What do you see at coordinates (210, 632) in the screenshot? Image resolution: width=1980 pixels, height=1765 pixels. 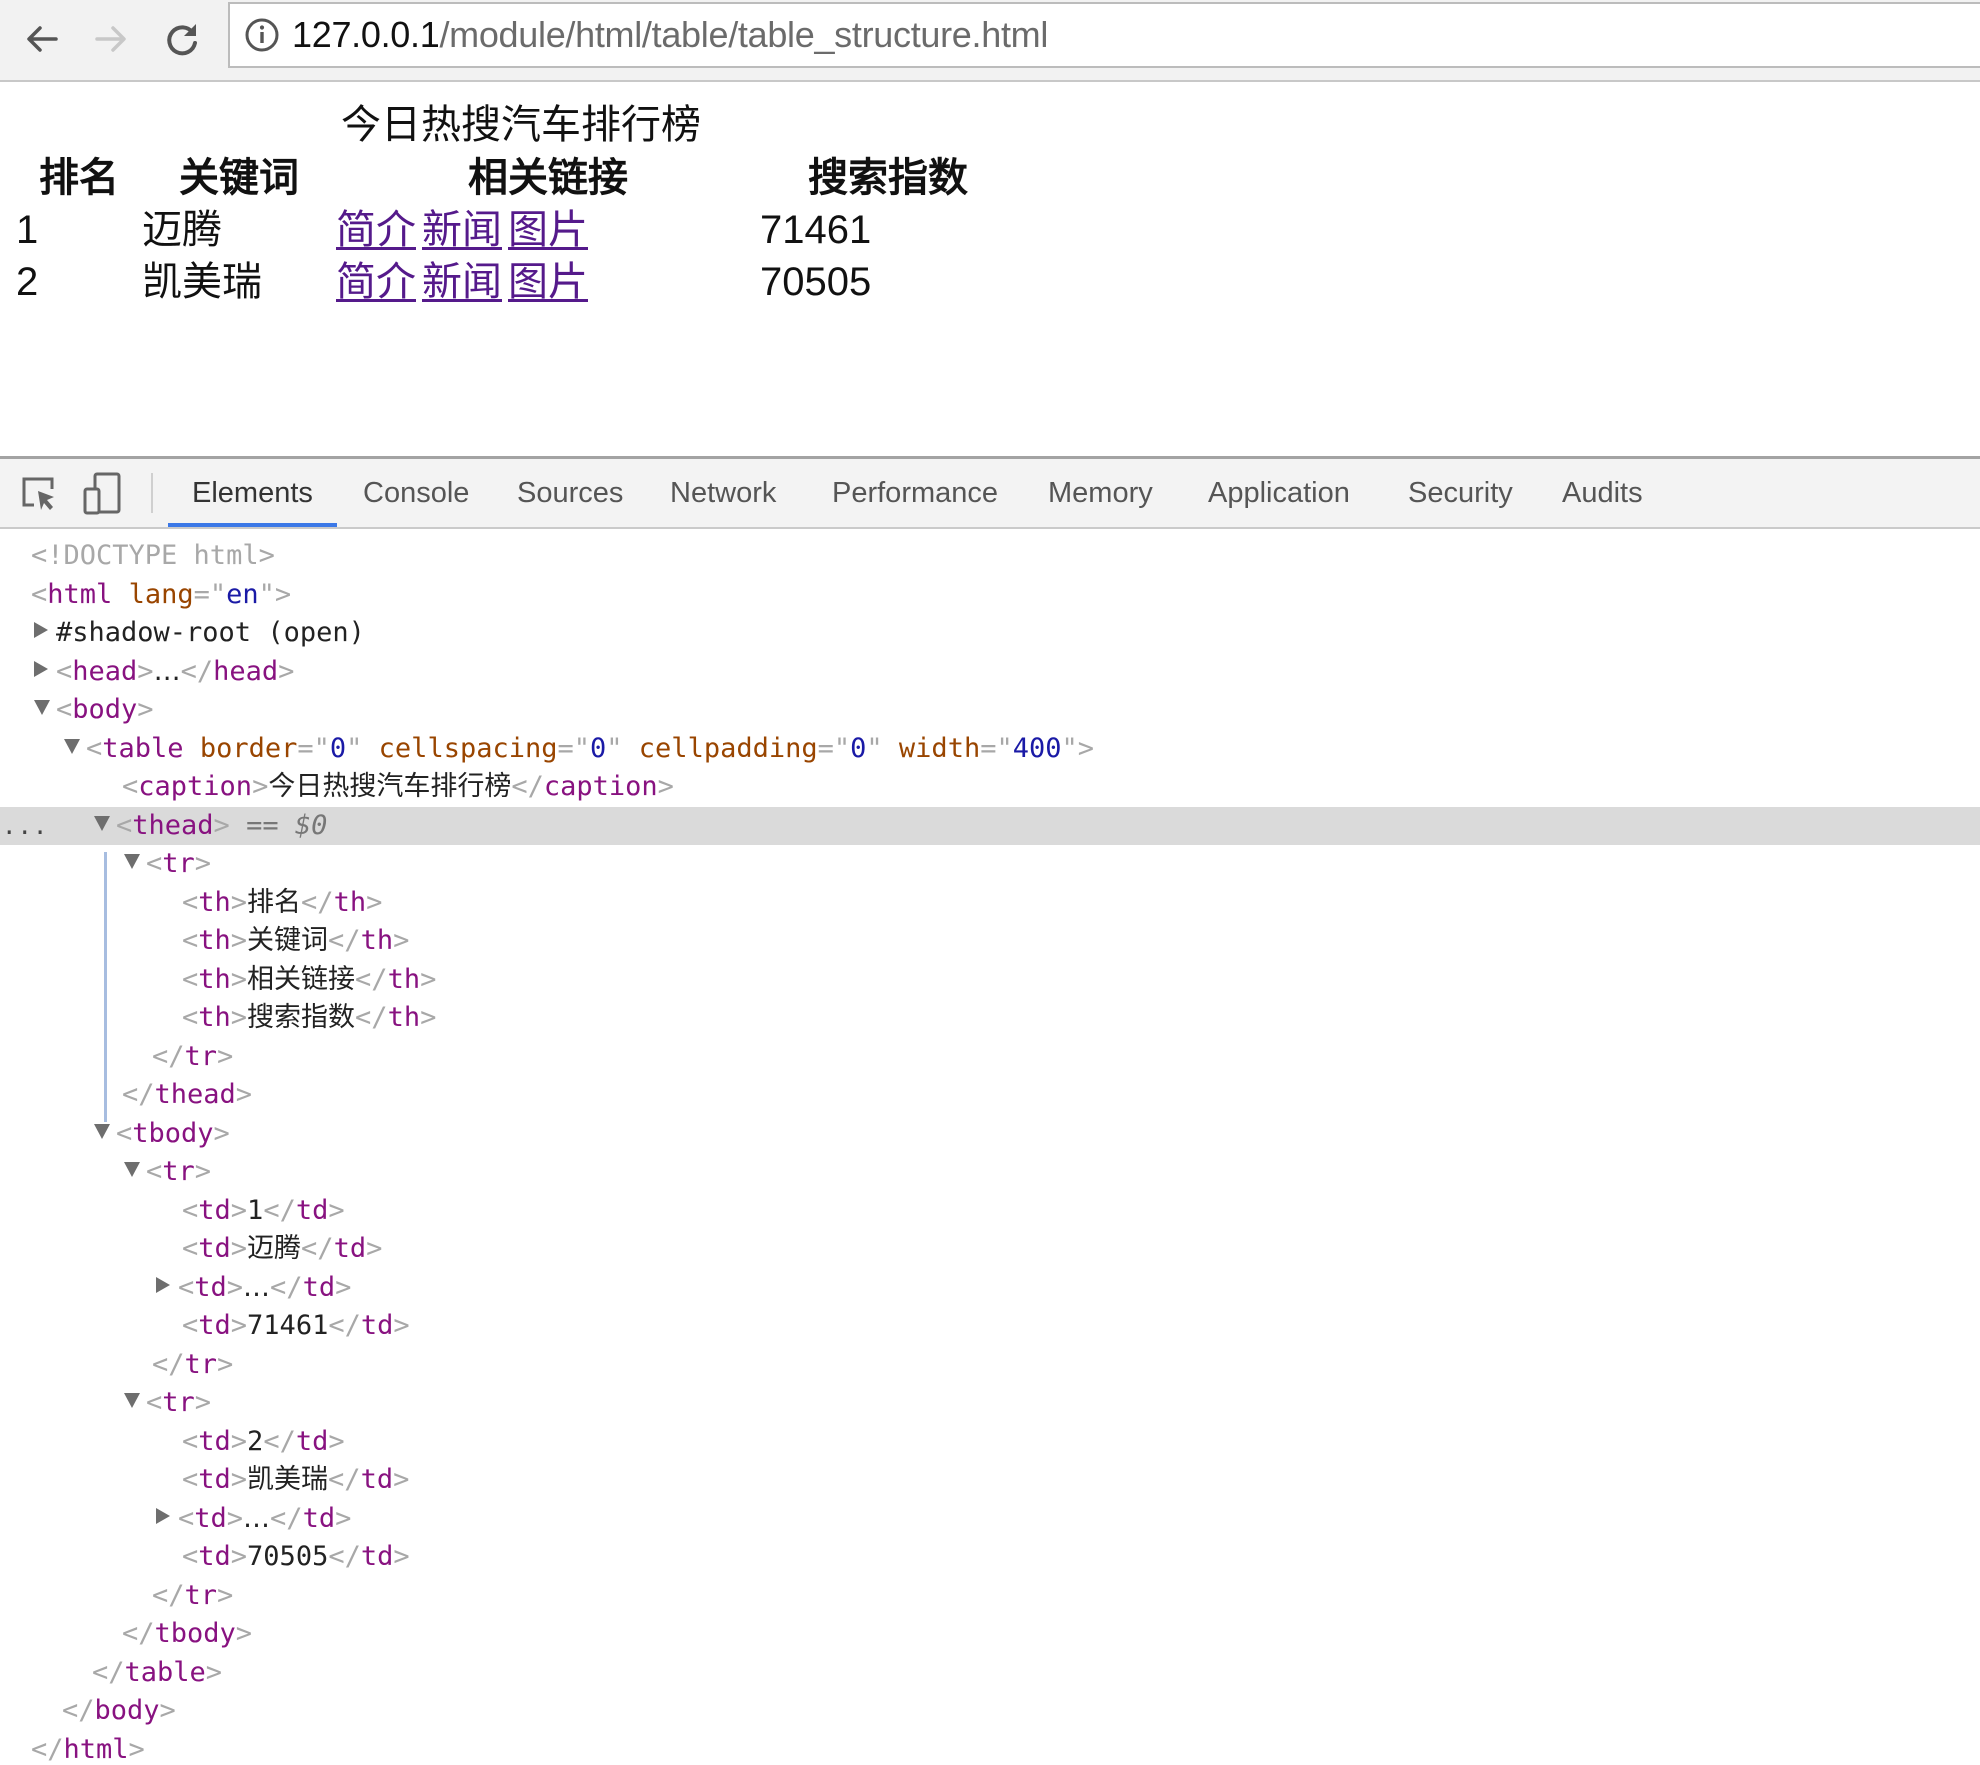 I see `shadow-root-text: #shadow-root (open)` at bounding box center [210, 632].